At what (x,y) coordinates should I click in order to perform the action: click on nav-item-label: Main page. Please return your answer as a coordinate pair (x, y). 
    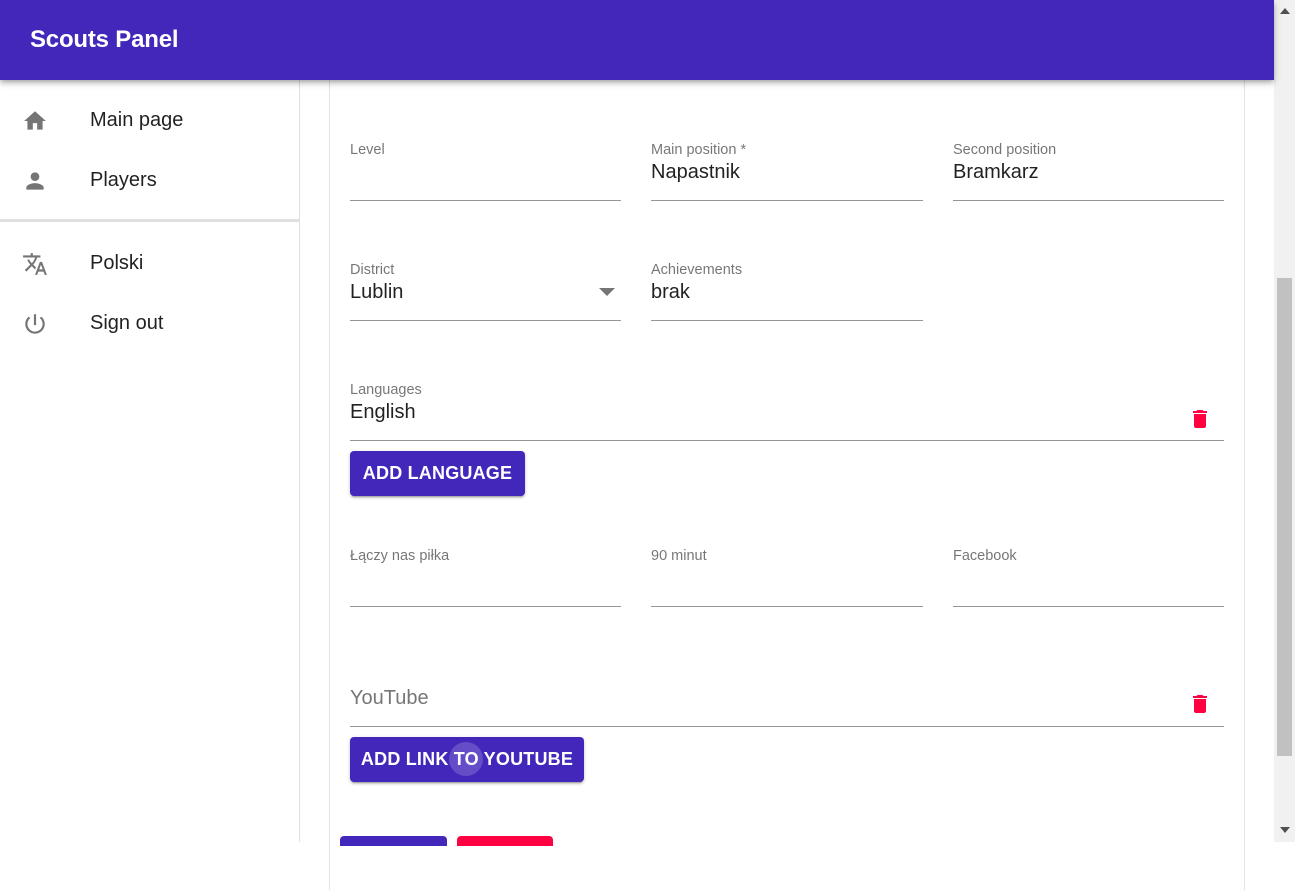
    Looking at the image, I should click on (137, 120).